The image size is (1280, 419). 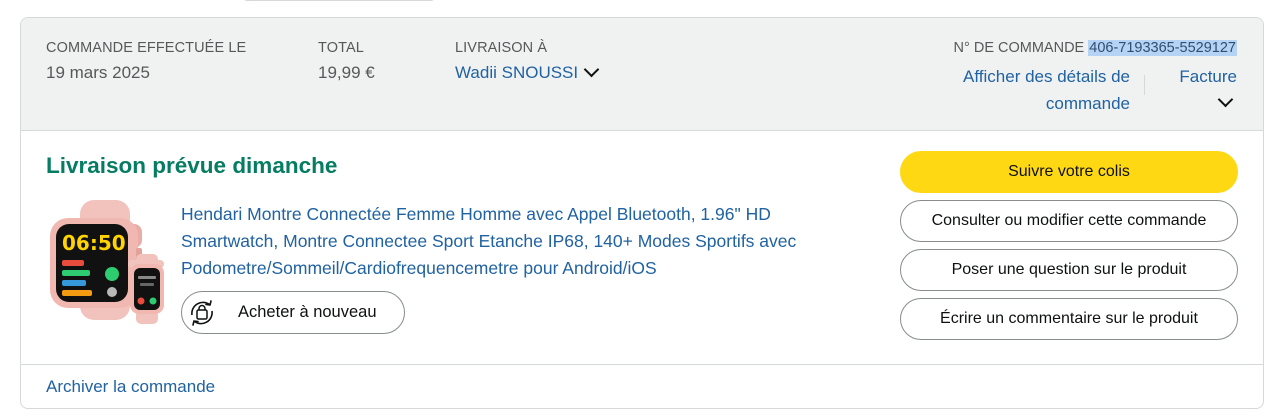 I want to click on order-date-label: COMMANDE EFFECTUÉE LE, so click(x=146, y=48).